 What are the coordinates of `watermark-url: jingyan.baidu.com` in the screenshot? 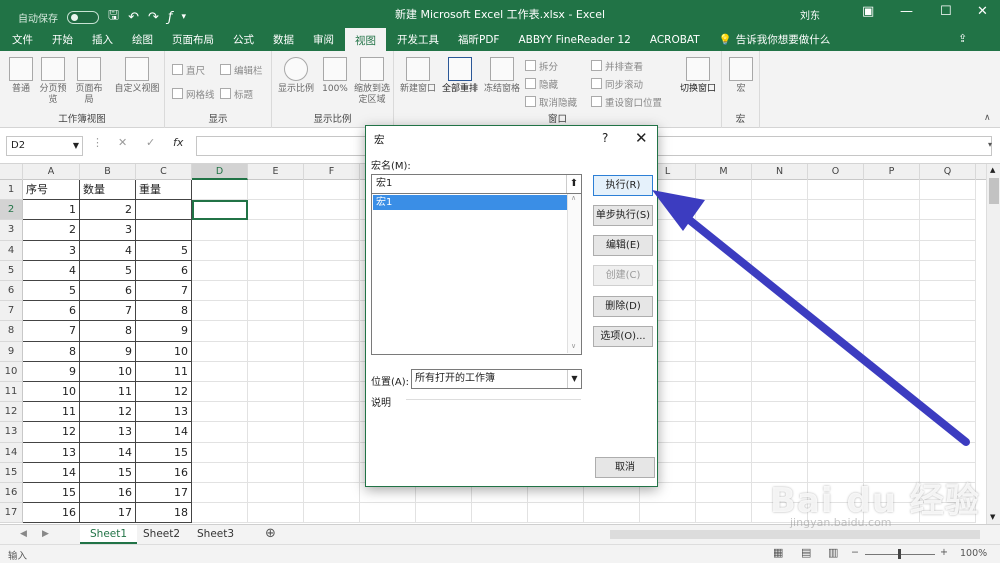 It's located at (841, 522).